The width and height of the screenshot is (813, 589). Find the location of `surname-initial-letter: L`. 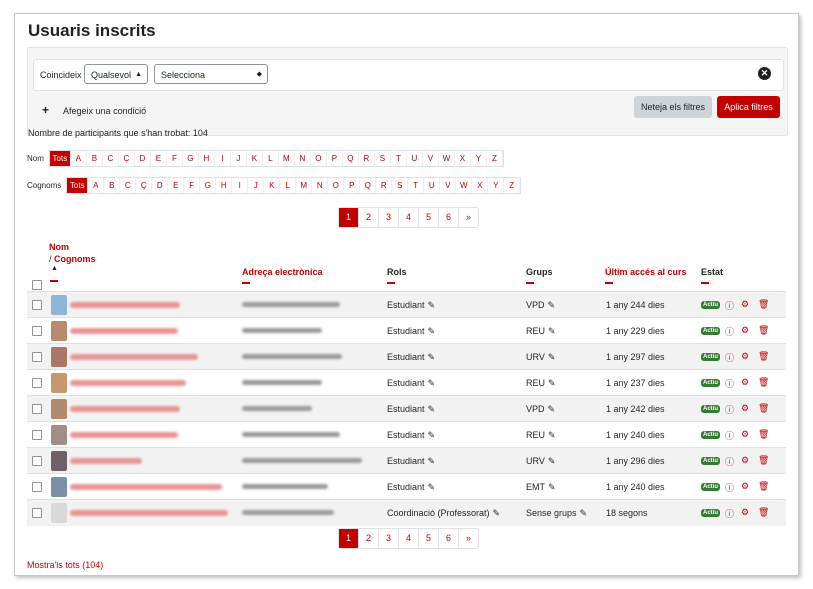

surname-initial-letter: L is located at coordinates (288, 185).